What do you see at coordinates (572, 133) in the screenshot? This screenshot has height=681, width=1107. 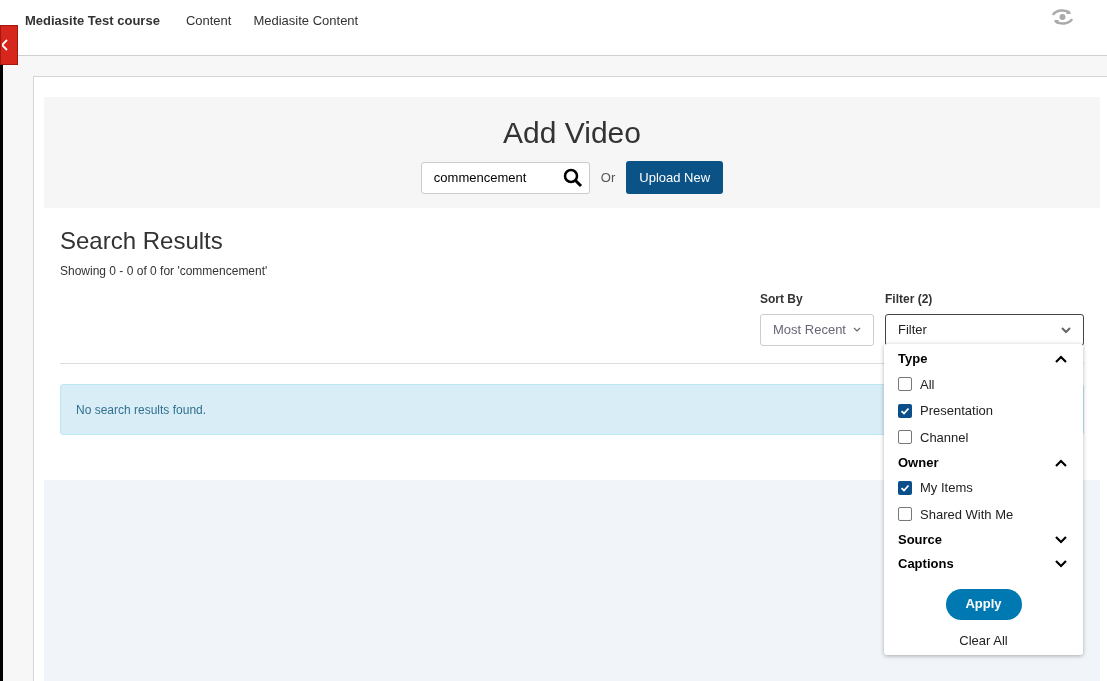 I see `page-title: Add Video` at bounding box center [572, 133].